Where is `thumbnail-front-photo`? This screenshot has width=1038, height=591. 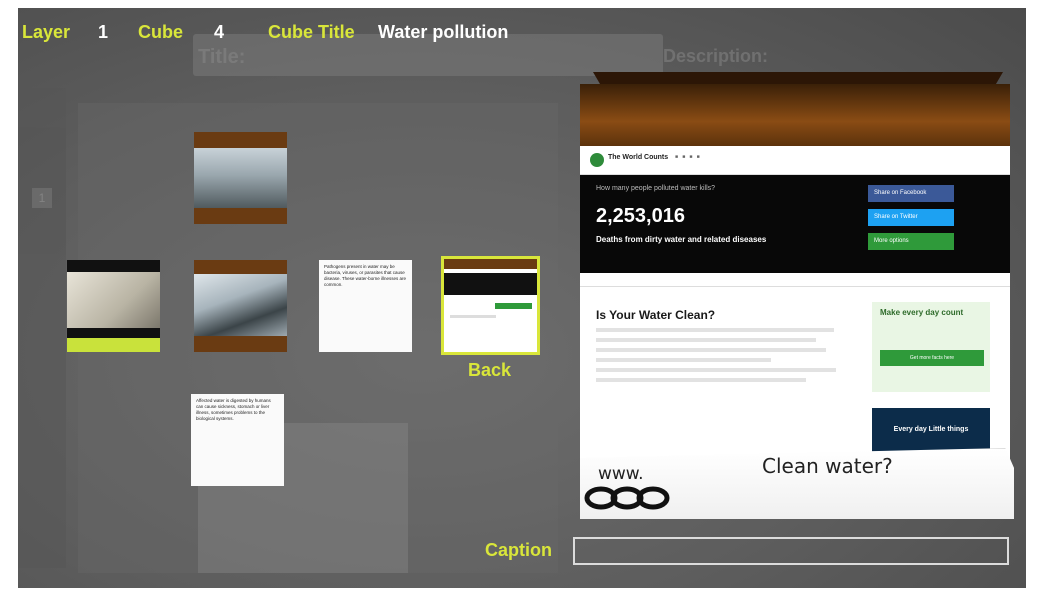
thumbnail-front-photo is located at coordinates (240, 305).